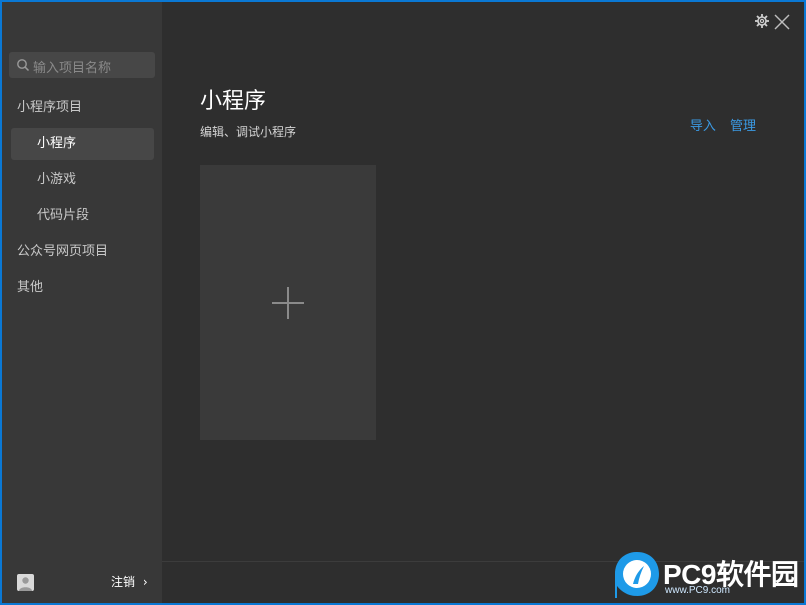 This screenshot has height=605, width=806. Describe the element at coordinates (703, 126) in the screenshot. I see `import-link: 导入` at that location.